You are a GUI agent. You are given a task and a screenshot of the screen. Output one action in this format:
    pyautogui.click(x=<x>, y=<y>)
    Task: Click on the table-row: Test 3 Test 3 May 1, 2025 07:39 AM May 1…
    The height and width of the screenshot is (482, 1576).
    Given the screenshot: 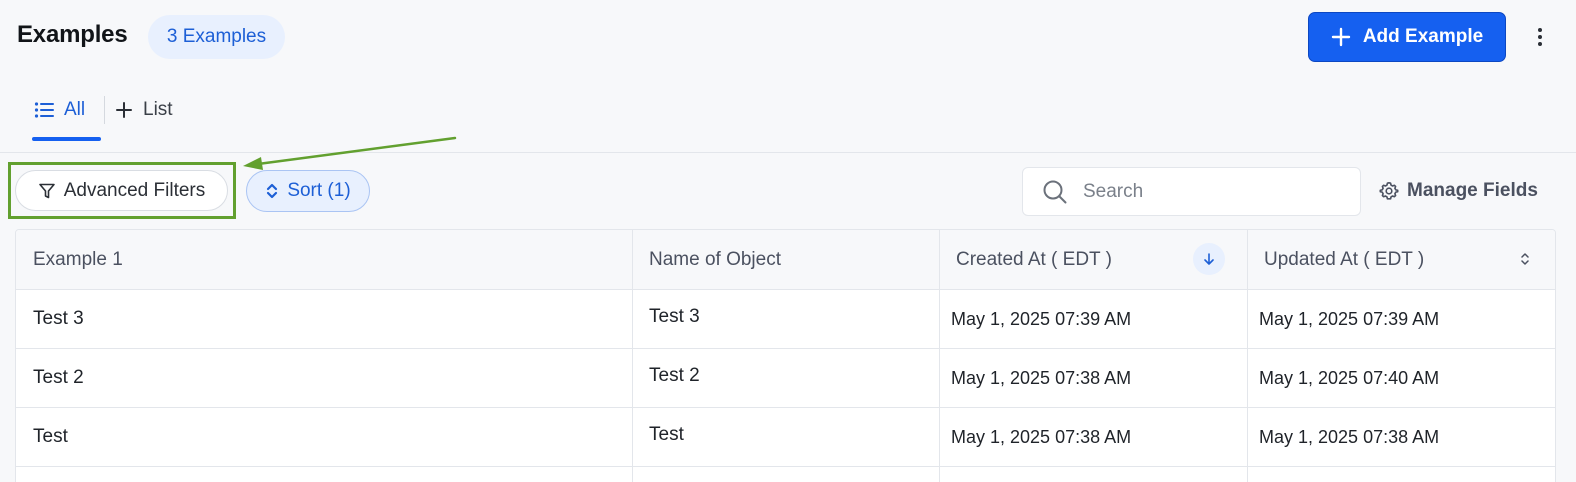 What is the action you would take?
    pyautogui.click(x=785, y=319)
    